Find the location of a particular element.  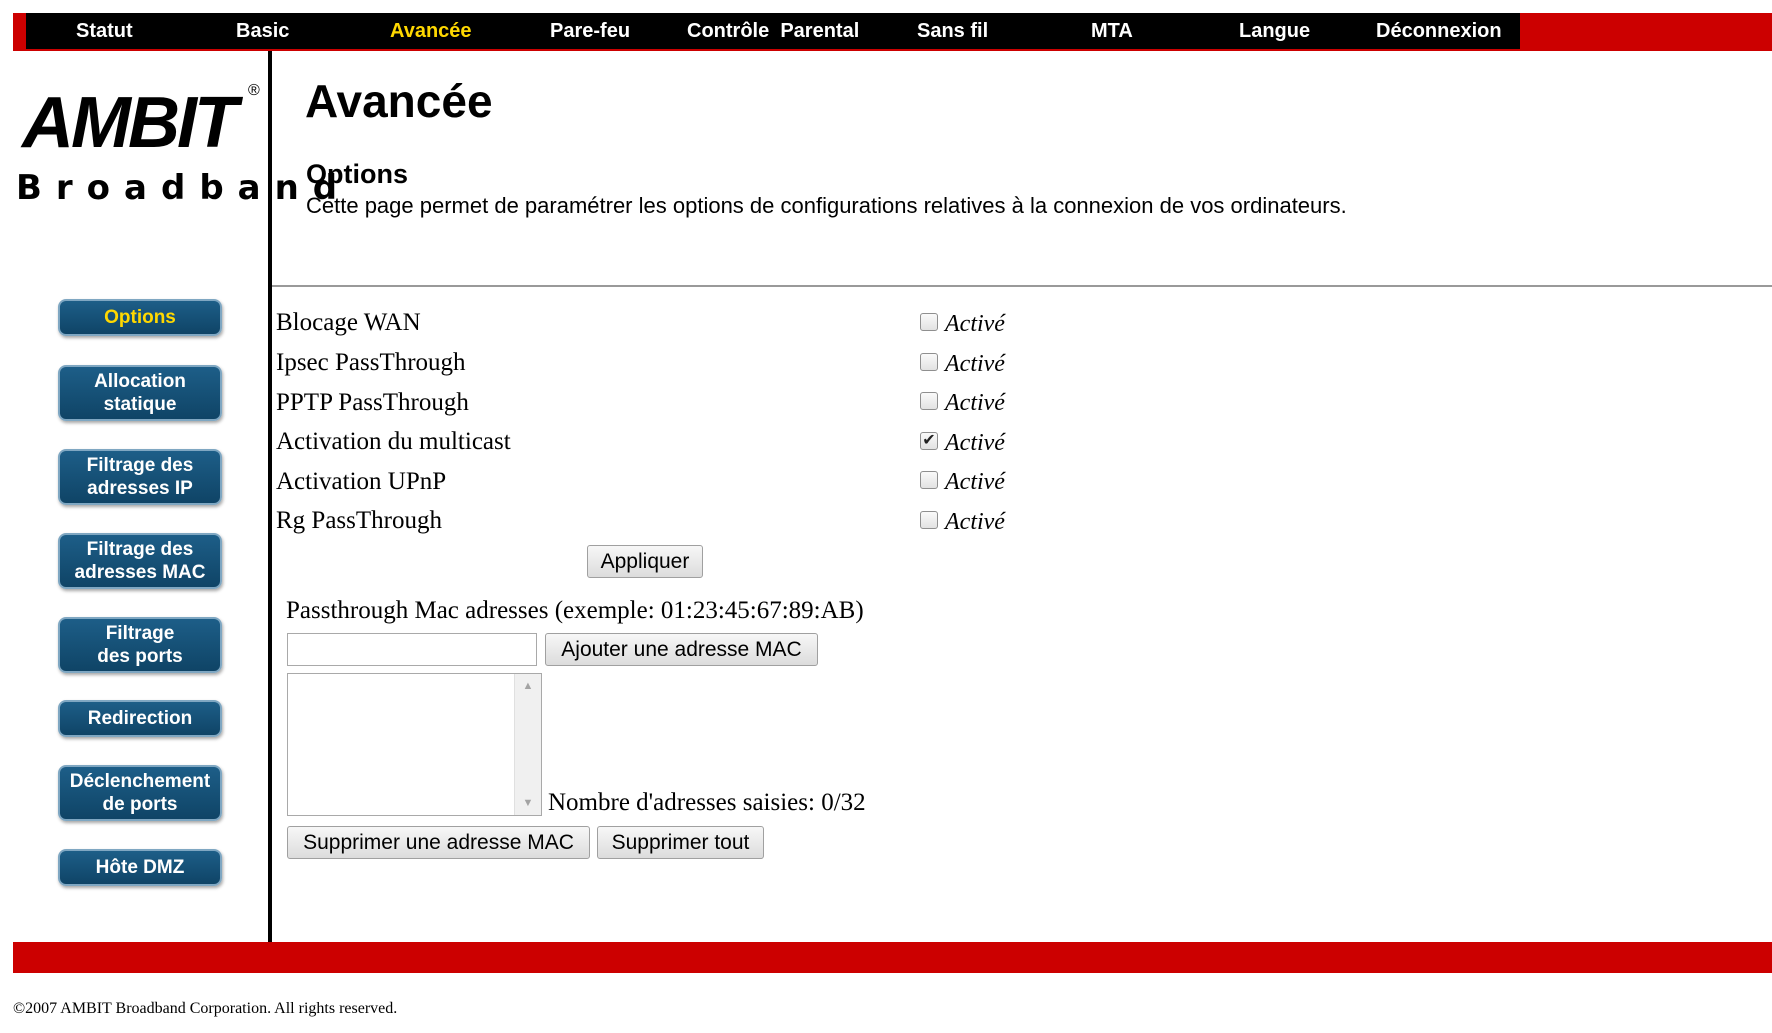

option-label-rg: Rg PassThrough is located at coordinates (359, 520).